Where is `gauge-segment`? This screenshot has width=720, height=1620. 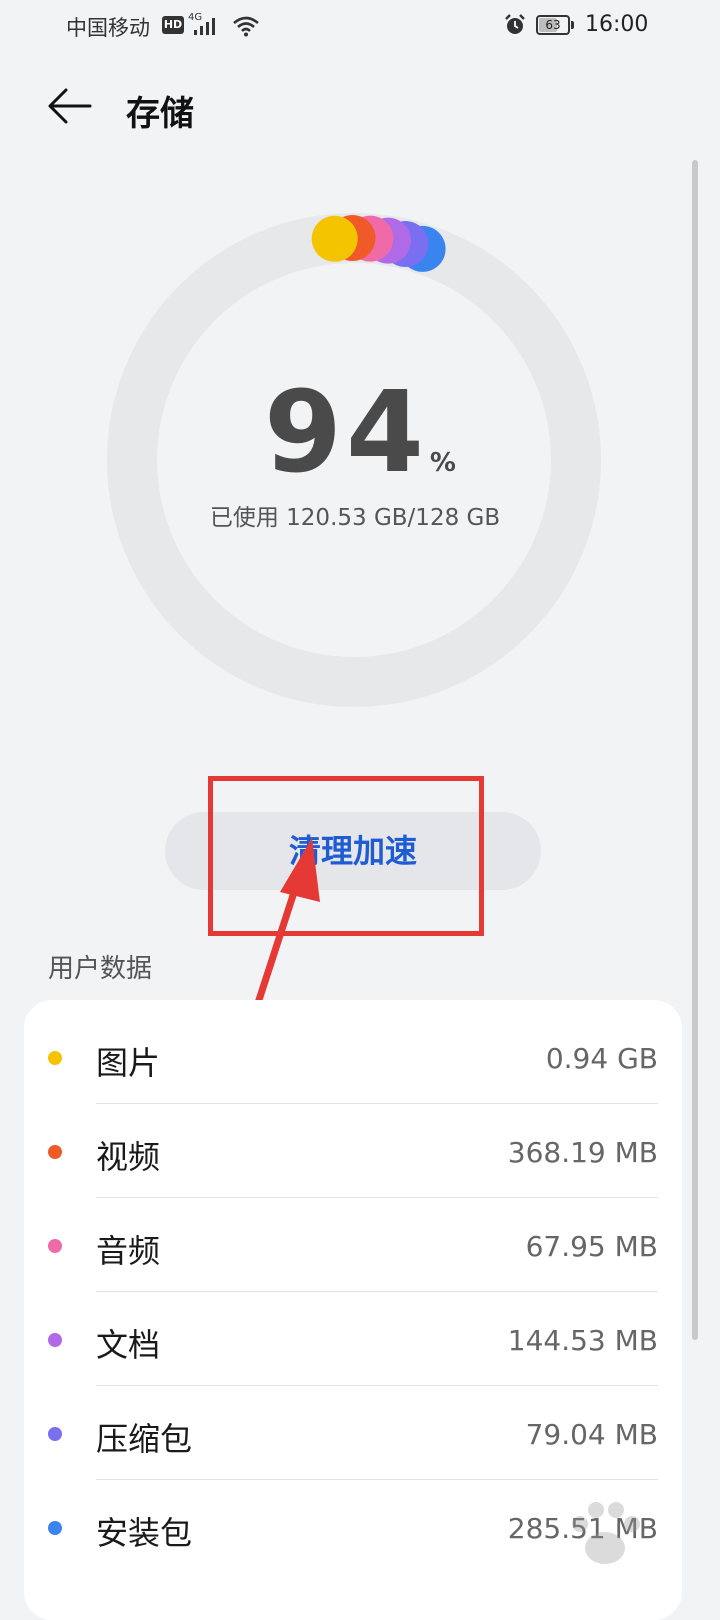
gauge-segment is located at coordinates (334, 238).